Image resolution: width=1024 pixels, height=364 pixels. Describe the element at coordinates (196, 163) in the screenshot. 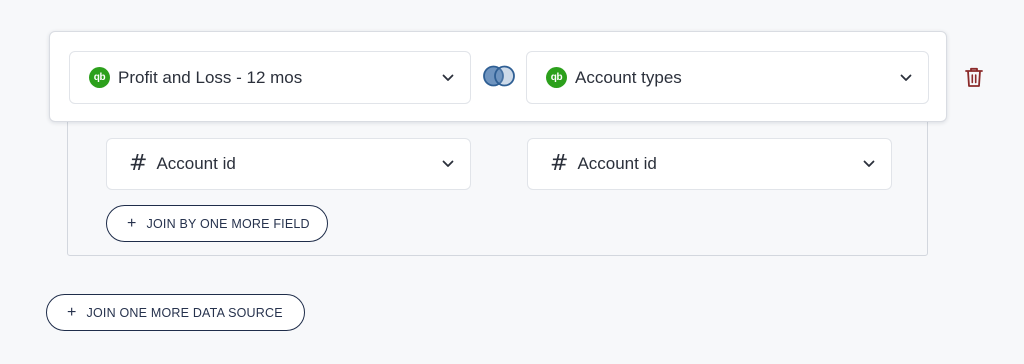

I see `left-field-label: Account id` at that location.